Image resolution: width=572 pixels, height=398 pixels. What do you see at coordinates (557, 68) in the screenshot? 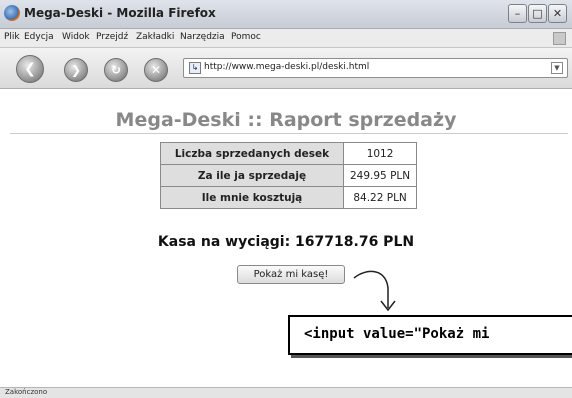
I see `dropdown-arrow-icon: ▼` at bounding box center [557, 68].